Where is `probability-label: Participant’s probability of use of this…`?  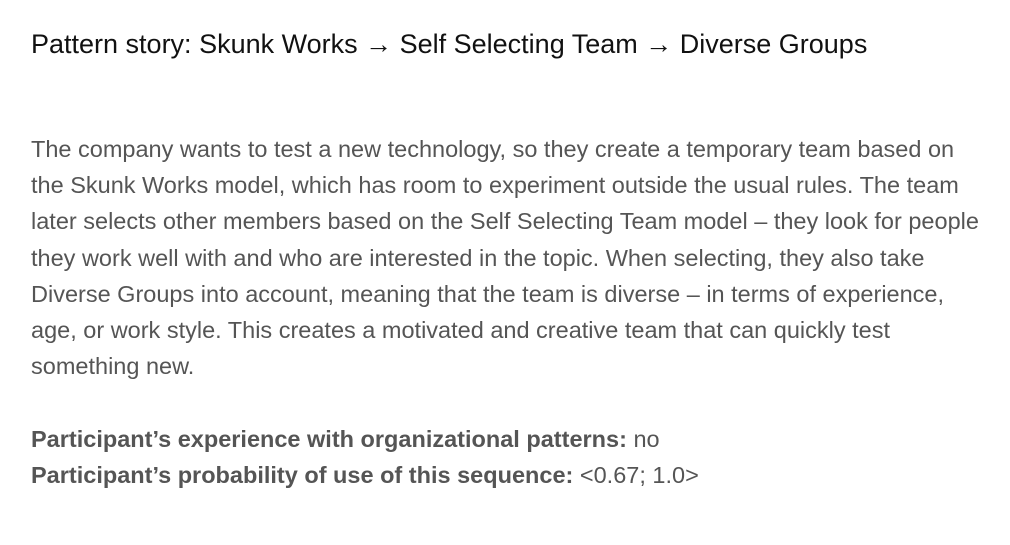
probability-label: Participant’s probability of use of this… is located at coordinates (302, 475).